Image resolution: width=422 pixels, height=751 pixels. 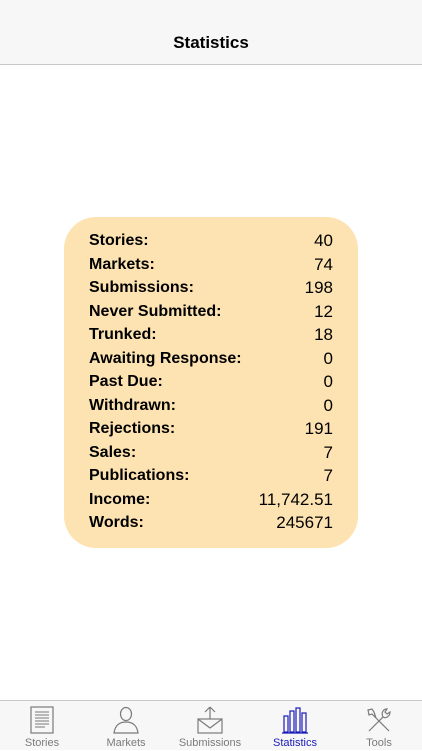 I want to click on stat-value: 191, so click(x=318, y=428).